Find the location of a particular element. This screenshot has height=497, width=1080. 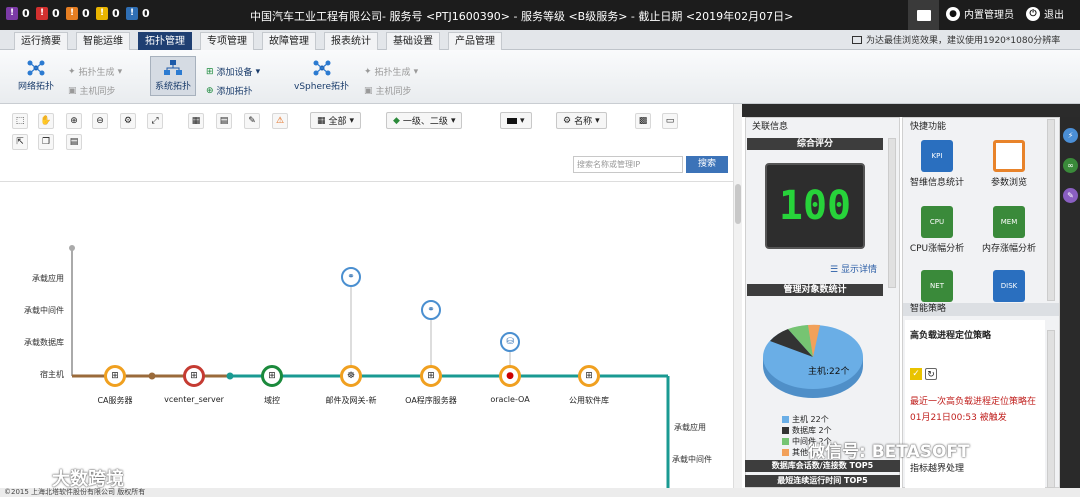

policy-name: 高负载进程定位策略 is located at coordinates (950, 334).